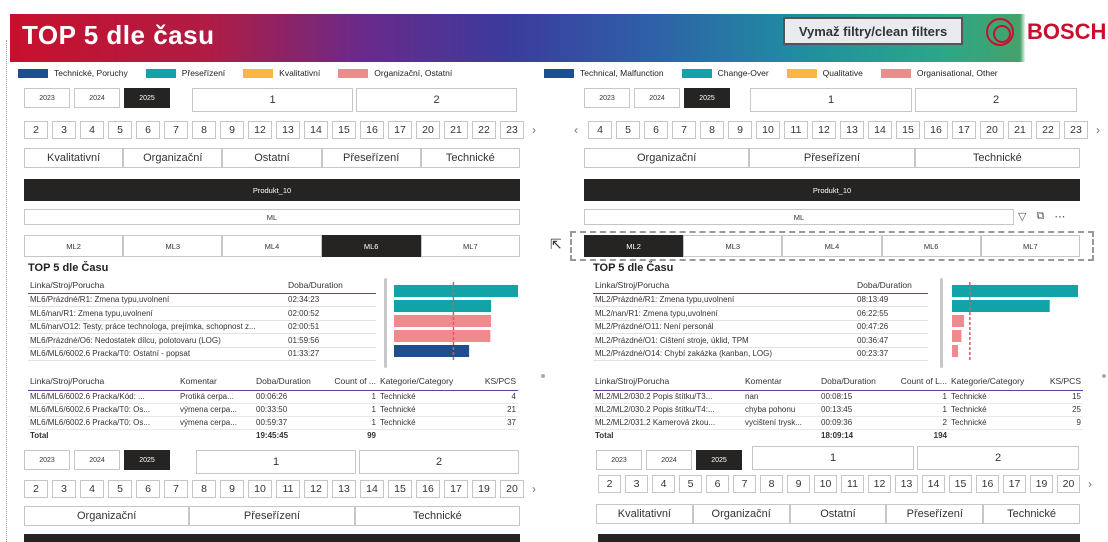 This screenshot has height=542, width=1108. I want to click on ml-slicer-left: ML, so click(272, 217).